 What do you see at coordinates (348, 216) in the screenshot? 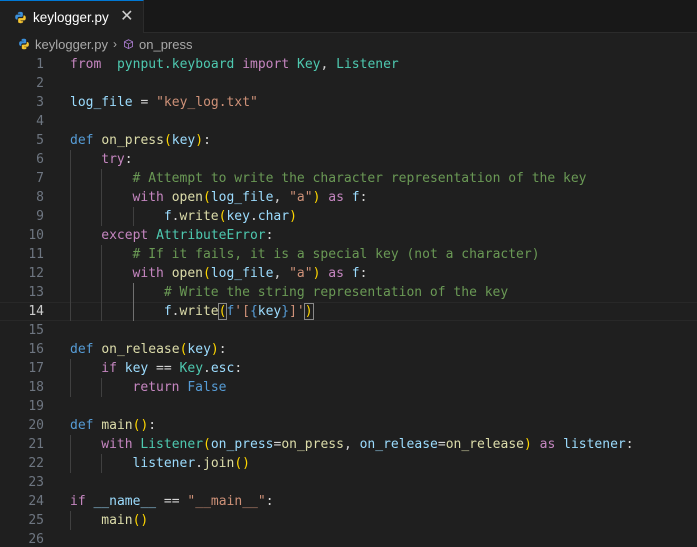
I see `code-line: 9 f.write(key.char)` at bounding box center [348, 216].